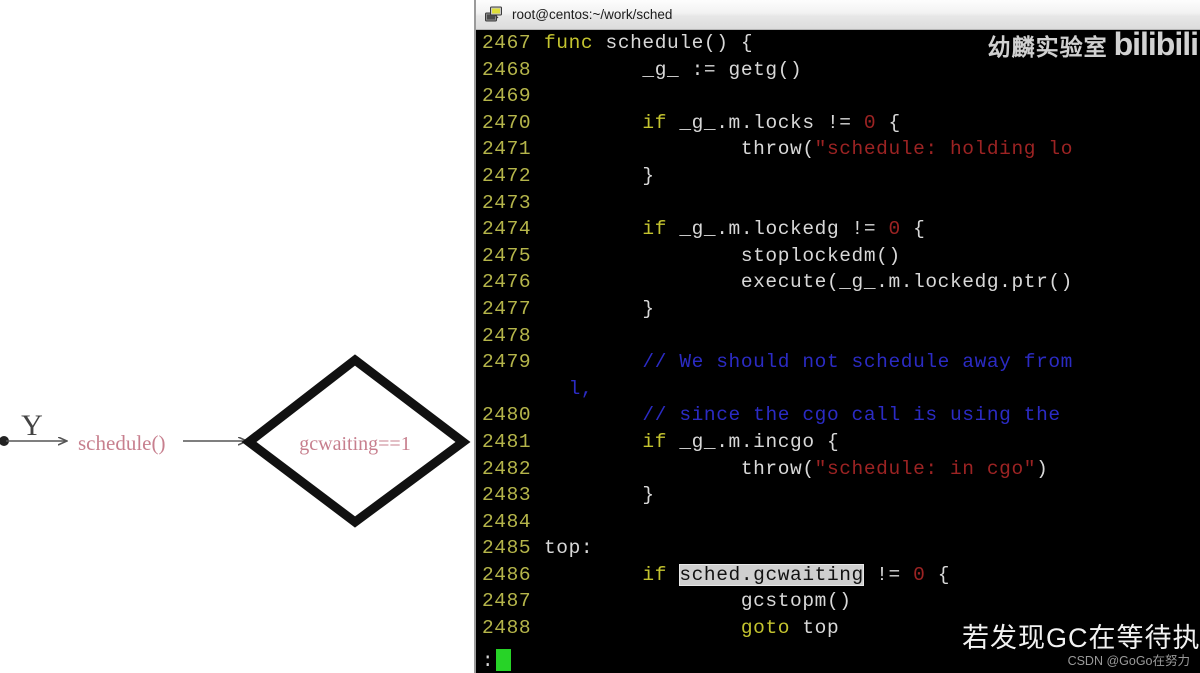  Describe the element at coordinates (507, 69) in the screenshot. I see `line-number: 2468` at that location.